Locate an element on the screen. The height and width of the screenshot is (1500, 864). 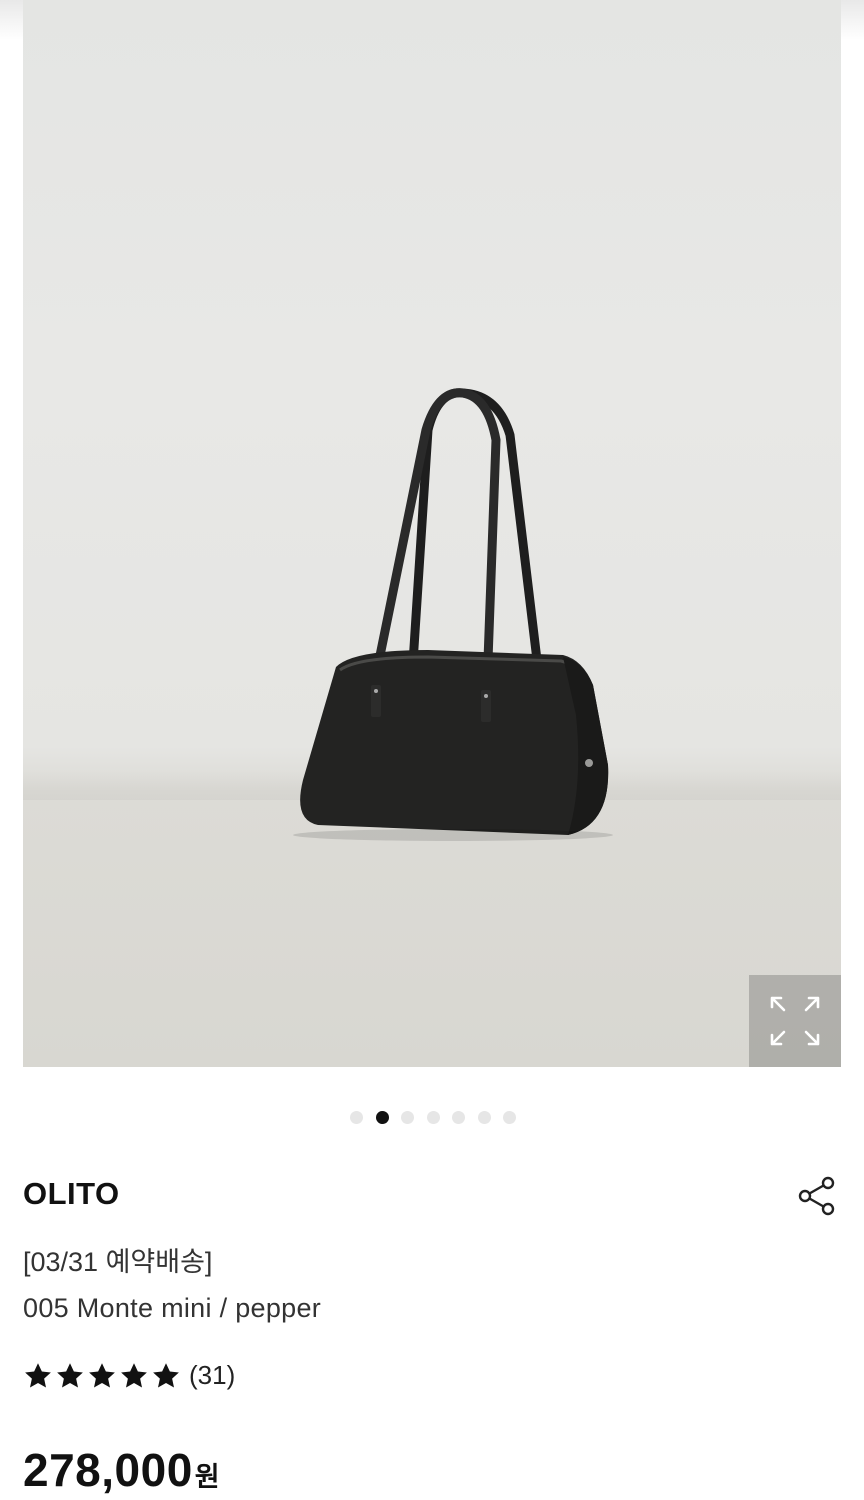
product-image is located at coordinates (453, 614).